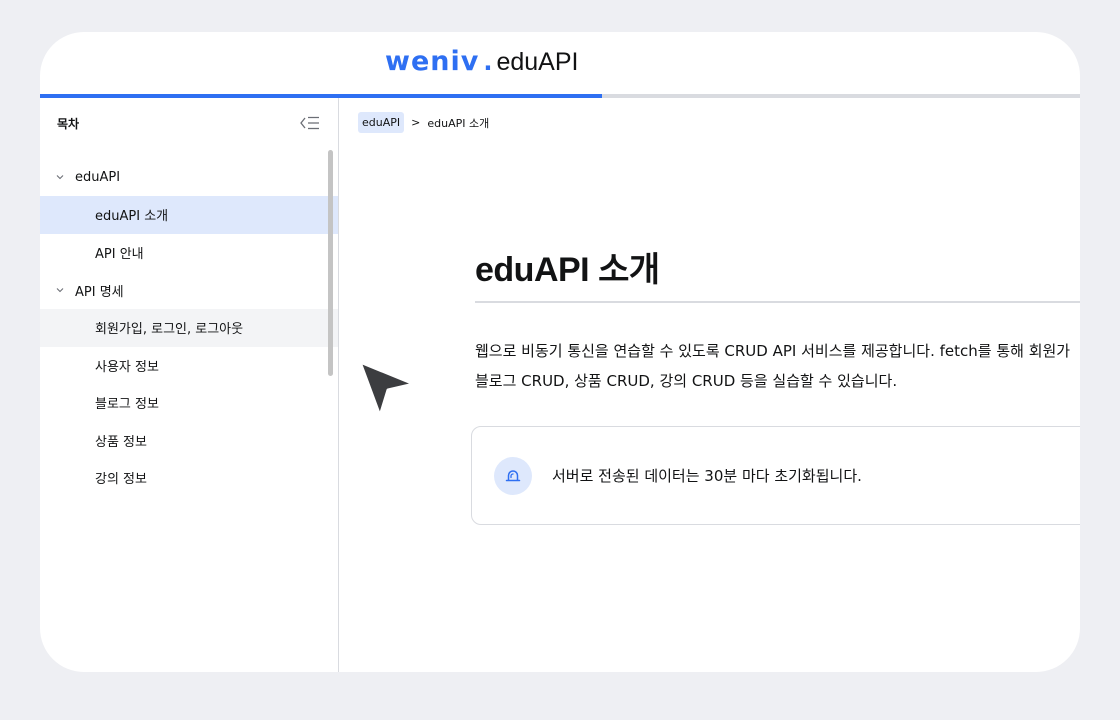 The image size is (1120, 720). I want to click on breadcrumb-item-eduapi: eduAPI, so click(381, 122).